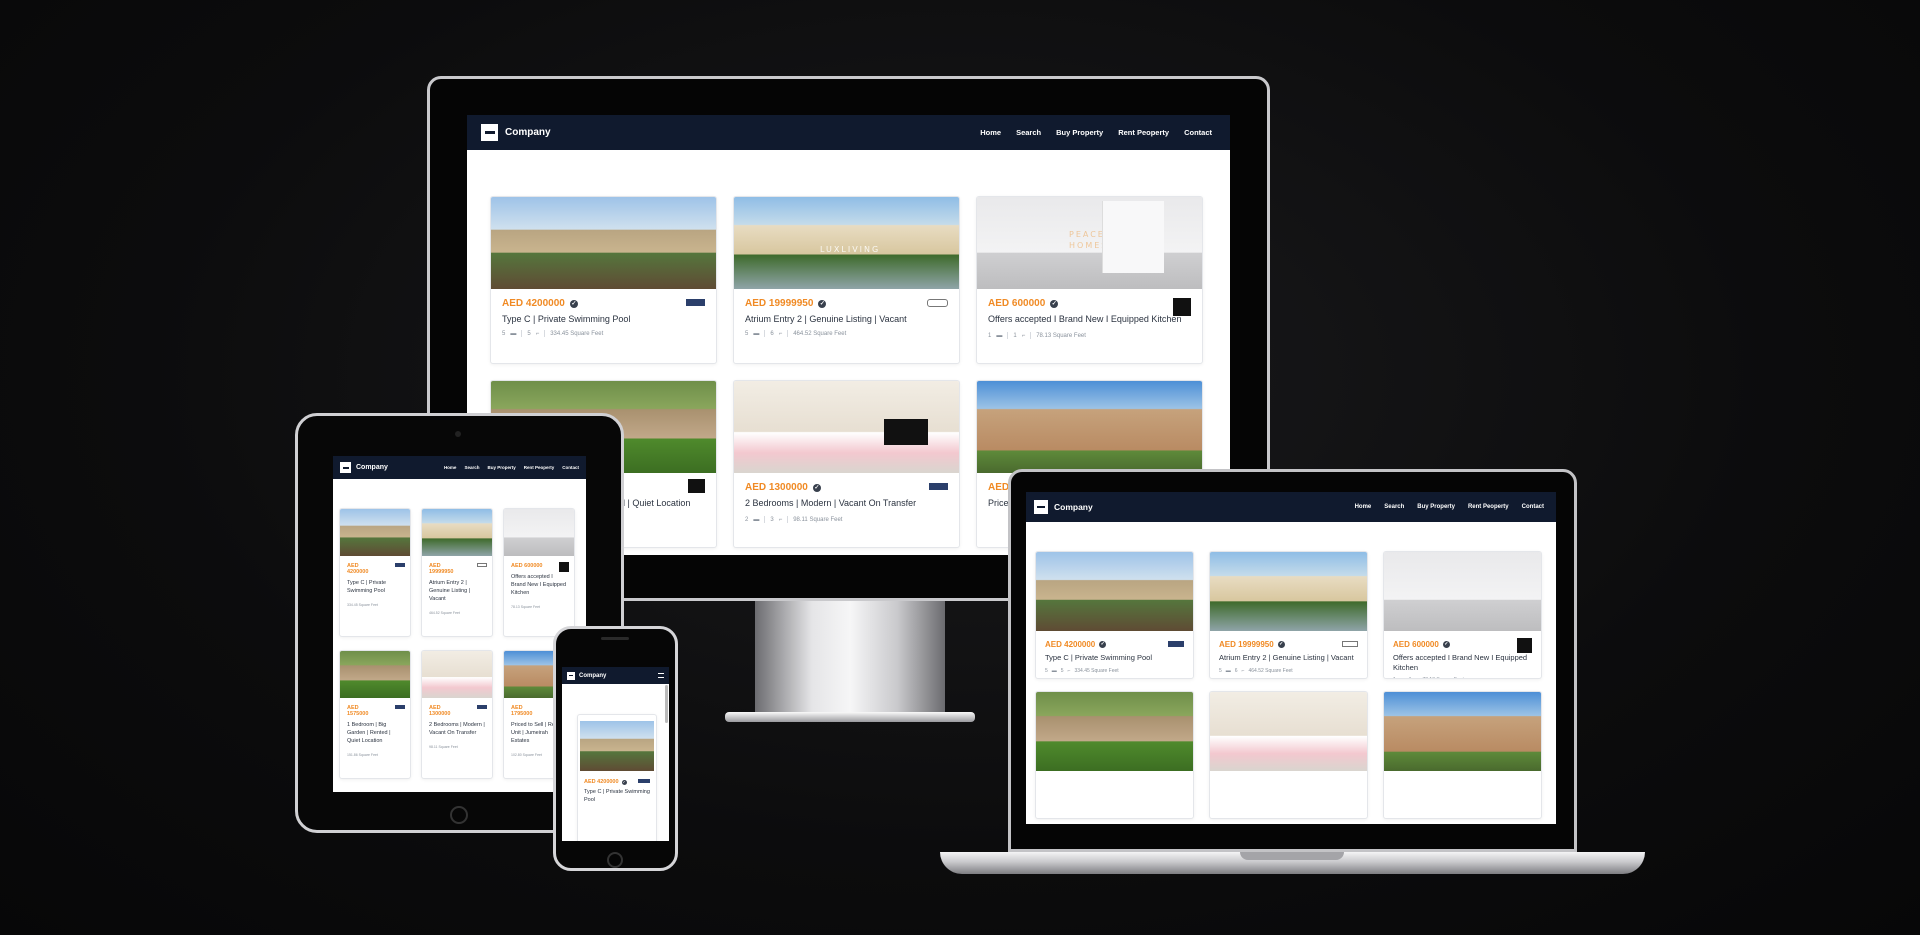  Describe the element at coordinates (1017, 303) in the screenshot. I see `listing-price: AED 600000` at that location.